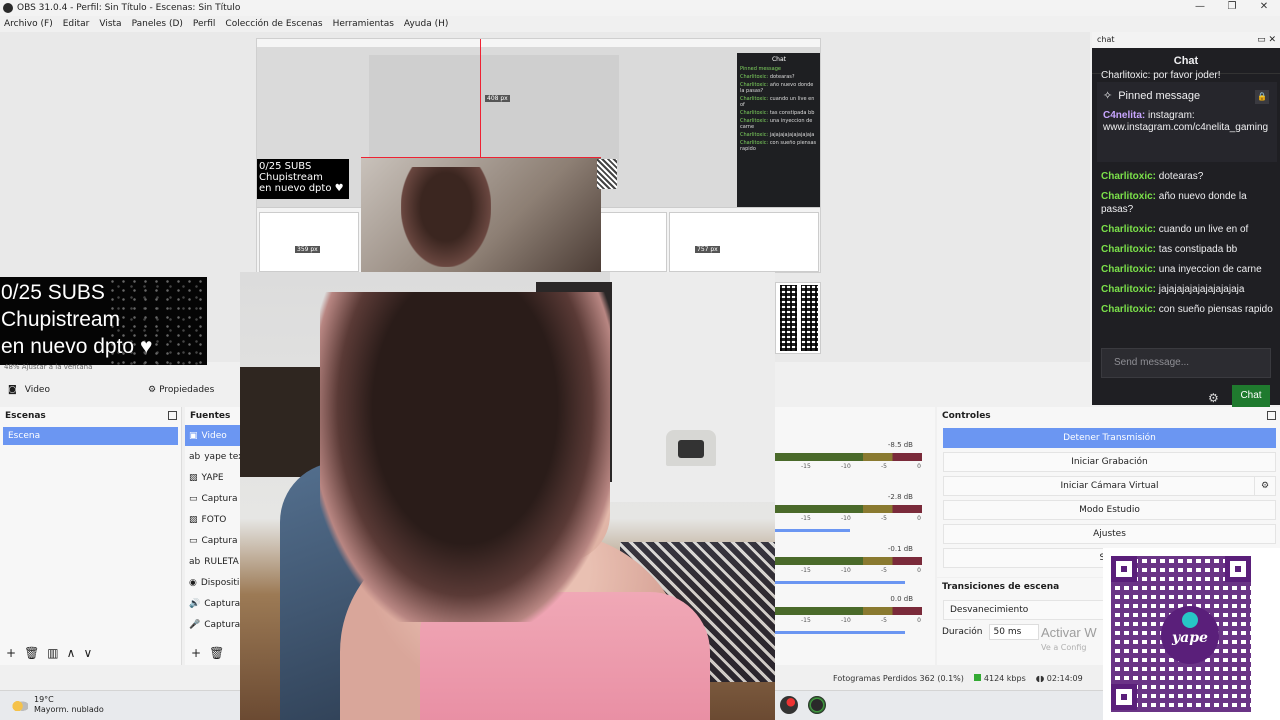 The image size is (1280, 720). I want to click on menu-perfil: Perfil, so click(204, 24).